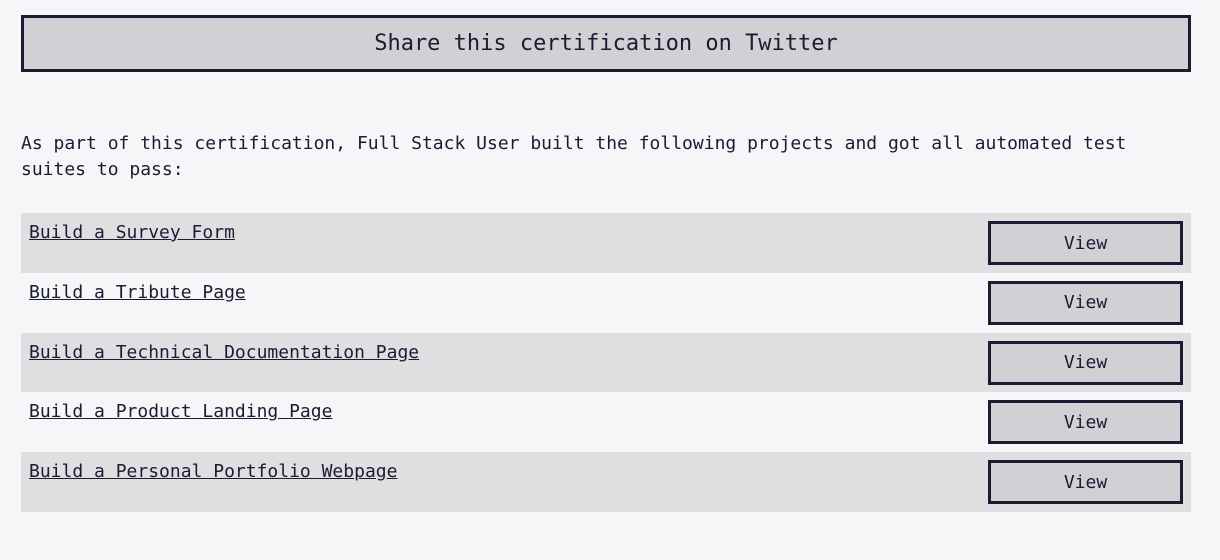 This screenshot has height=560, width=1220. I want to click on project-row: Build a Survey Form View, so click(606, 243).